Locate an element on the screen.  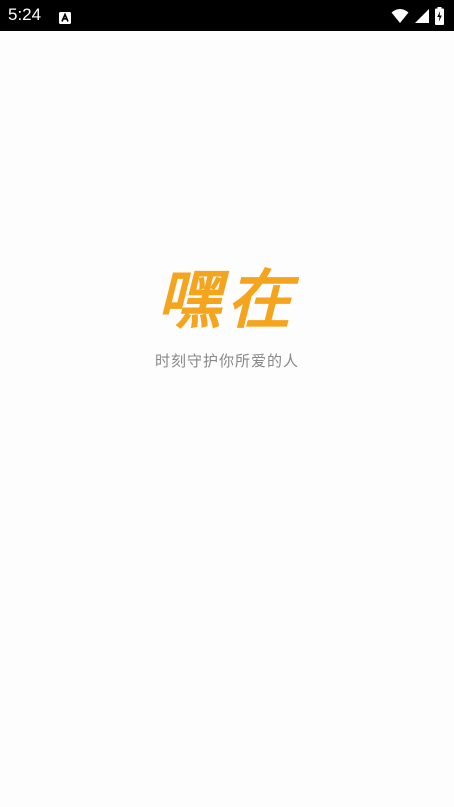
battery-charging-icon is located at coordinates (439, 15).